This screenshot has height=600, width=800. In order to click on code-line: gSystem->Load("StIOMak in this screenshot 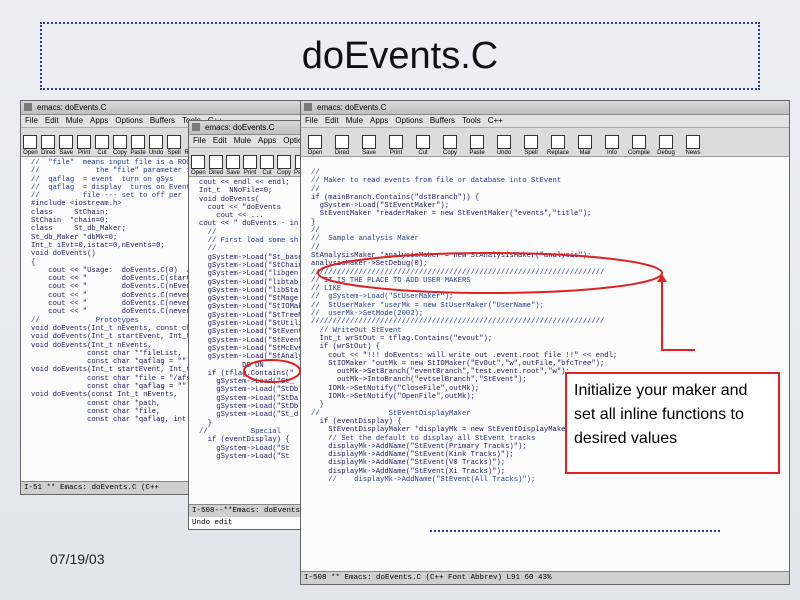, I will do `click(251, 307)`.